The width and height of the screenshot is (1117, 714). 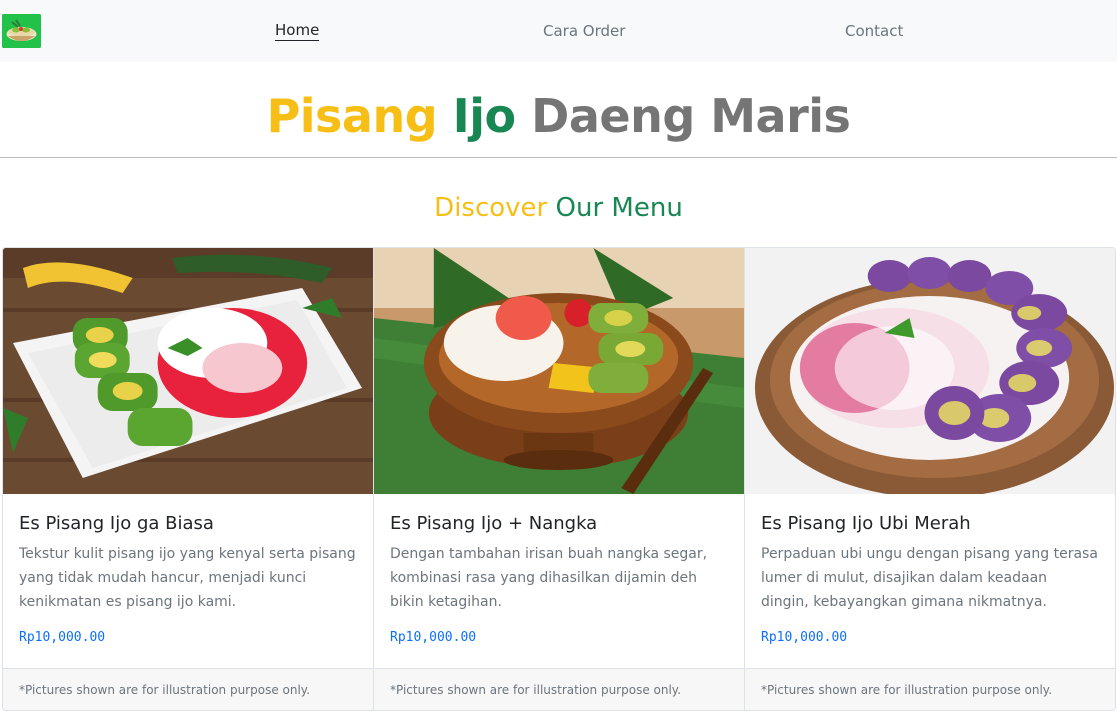 What do you see at coordinates (494, 523) in the screenshot?
I see `card-title: Es Pisang Ijo + Nangka` at bounding box center [494, 523].